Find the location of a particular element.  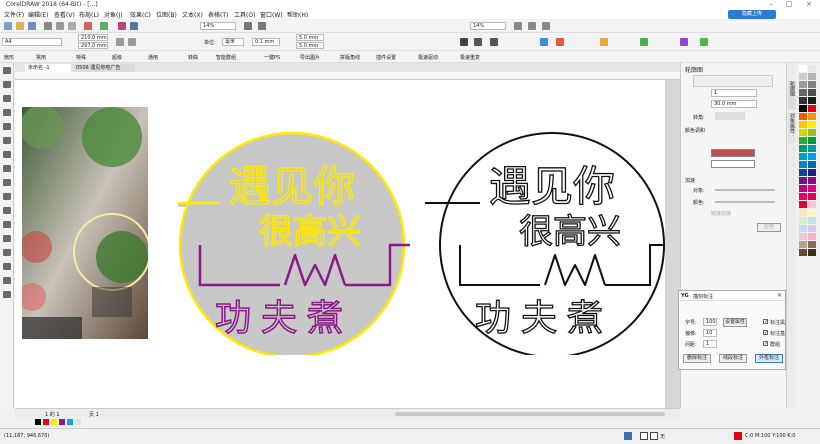

redo-icon is located at coordinates (104, 26).